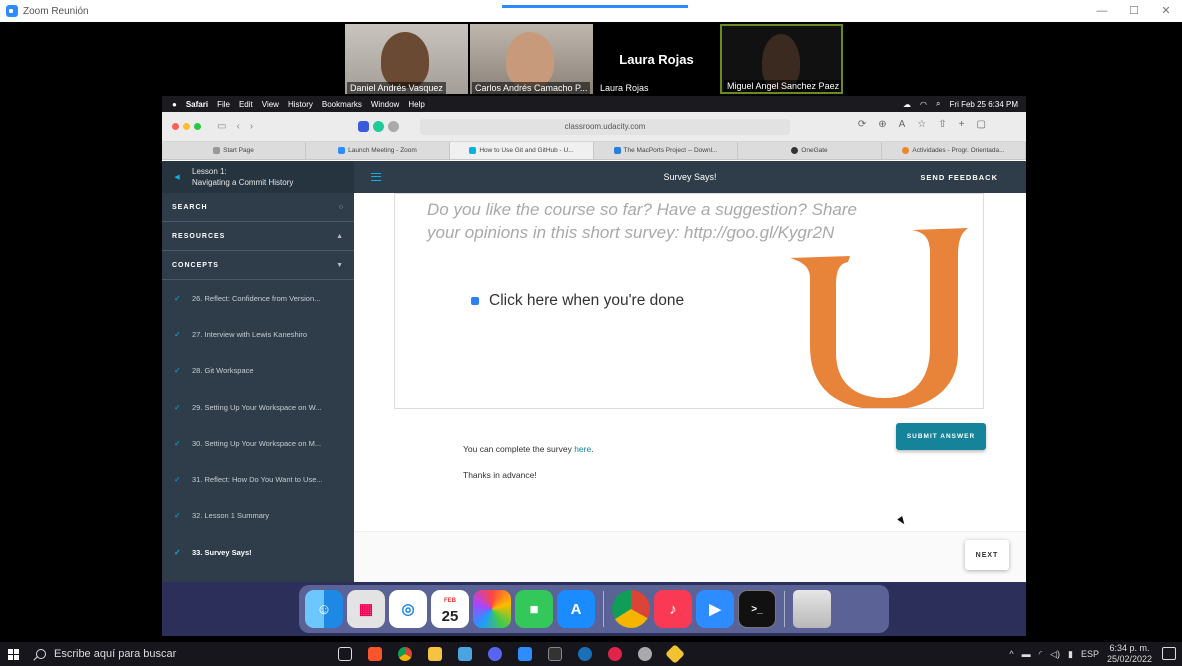 The height and width of the screenshot is (666, 1182). I want to click on zoom-dot, so click(197, 126).